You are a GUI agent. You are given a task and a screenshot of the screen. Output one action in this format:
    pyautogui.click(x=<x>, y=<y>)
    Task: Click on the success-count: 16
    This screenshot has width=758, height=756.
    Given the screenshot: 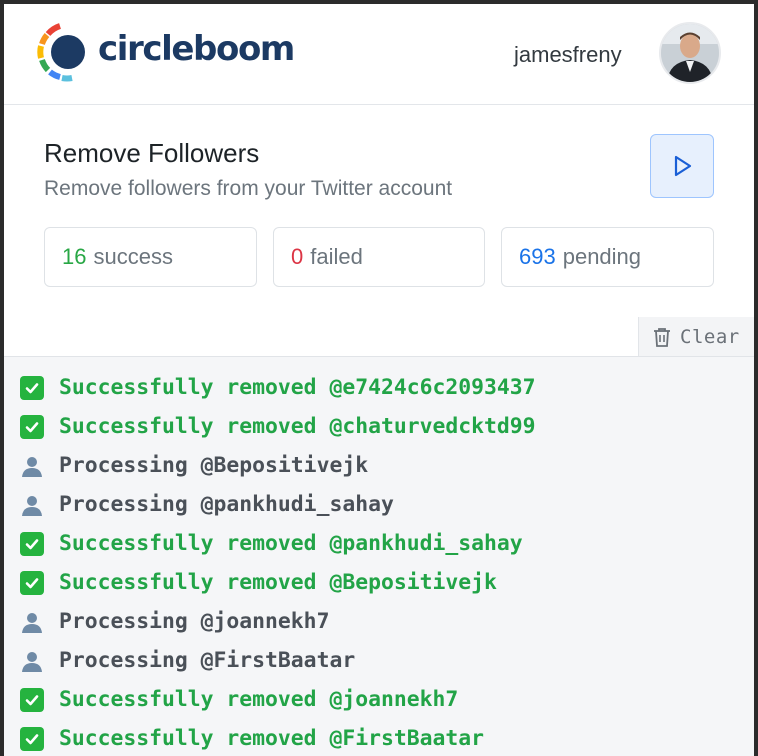 What is the action you would take?
    pyautogui.click(x=74, y=256)
    